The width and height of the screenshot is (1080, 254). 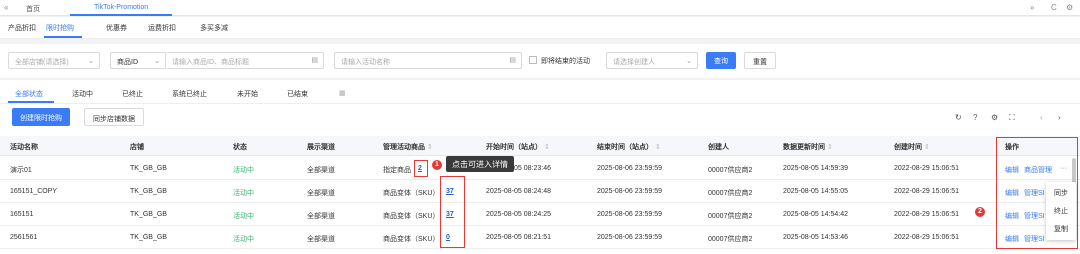 What do you see at coordinates (428, 60) in the screenshot?
I see `activity-name-input: 请输入活动名称 ▤` at bounding box center [428, 60].